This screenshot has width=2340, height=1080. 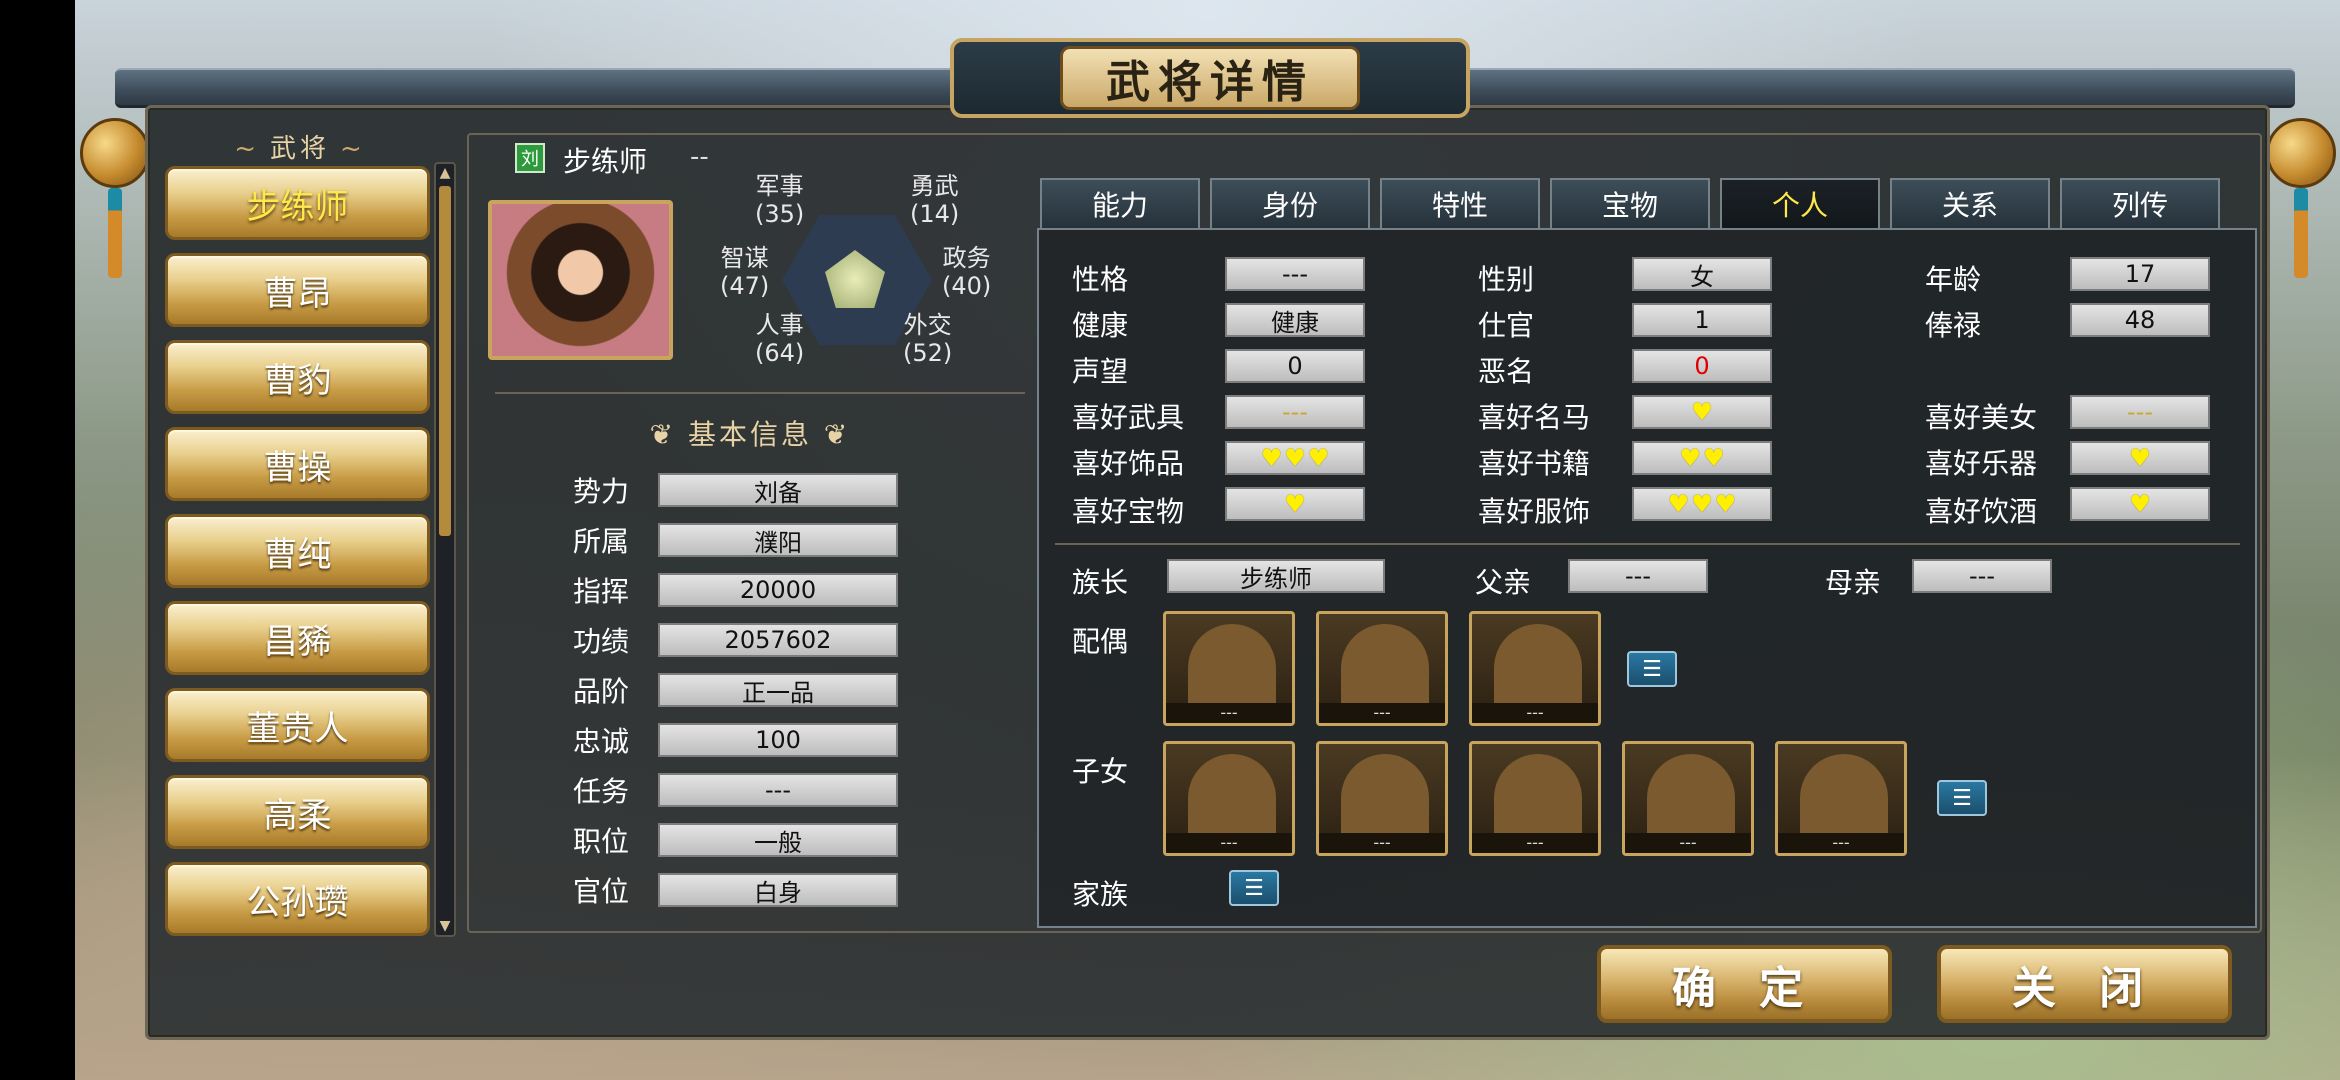 What do you see at coordinates (750, 434) in the screenshot?
I see `basic-info-title: ❦ 基本信息 ❦` at bounding box center [750, 434].